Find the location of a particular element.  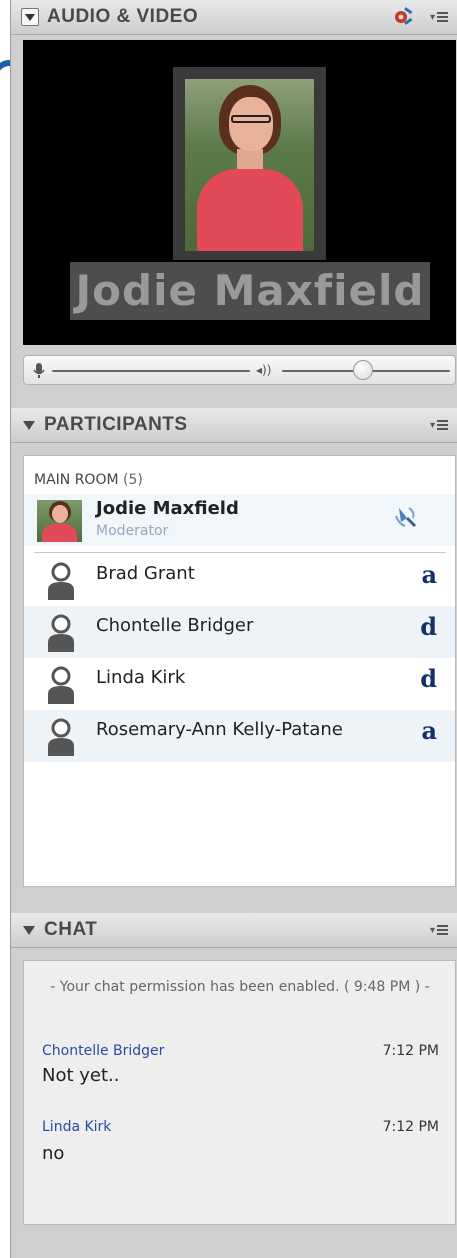

participant-row: Brad Grant a is located at coordinates (239, 580).